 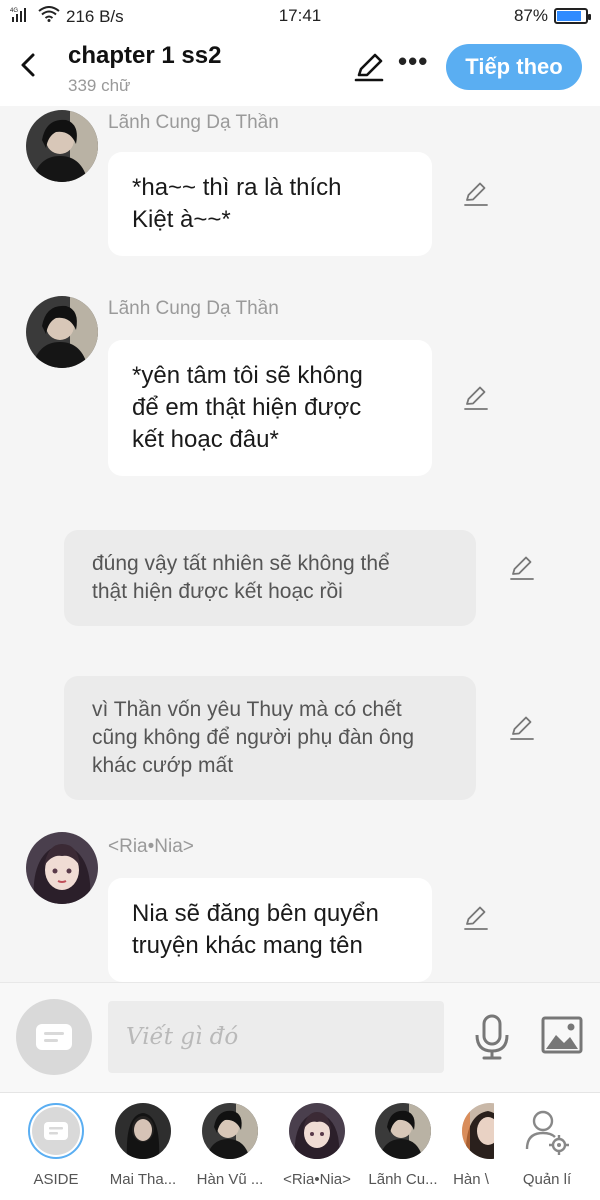 I want to click on message-line: để em thật hiện được, so click(x=247, y=407).